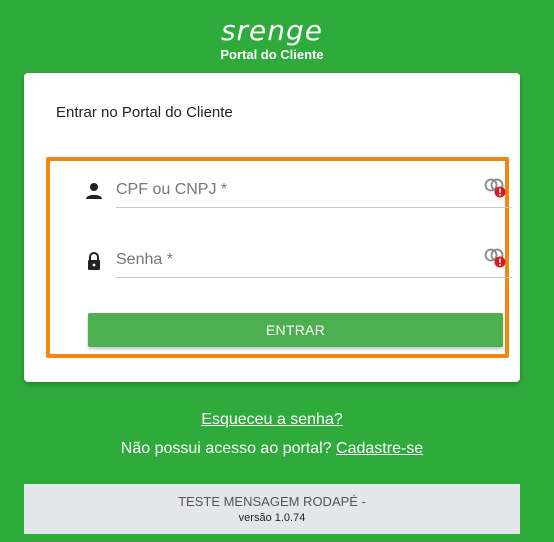 The height and width of the screenshot is (542, 554). I want to click on signup-link: Cadastre-se, so click(379, 448).